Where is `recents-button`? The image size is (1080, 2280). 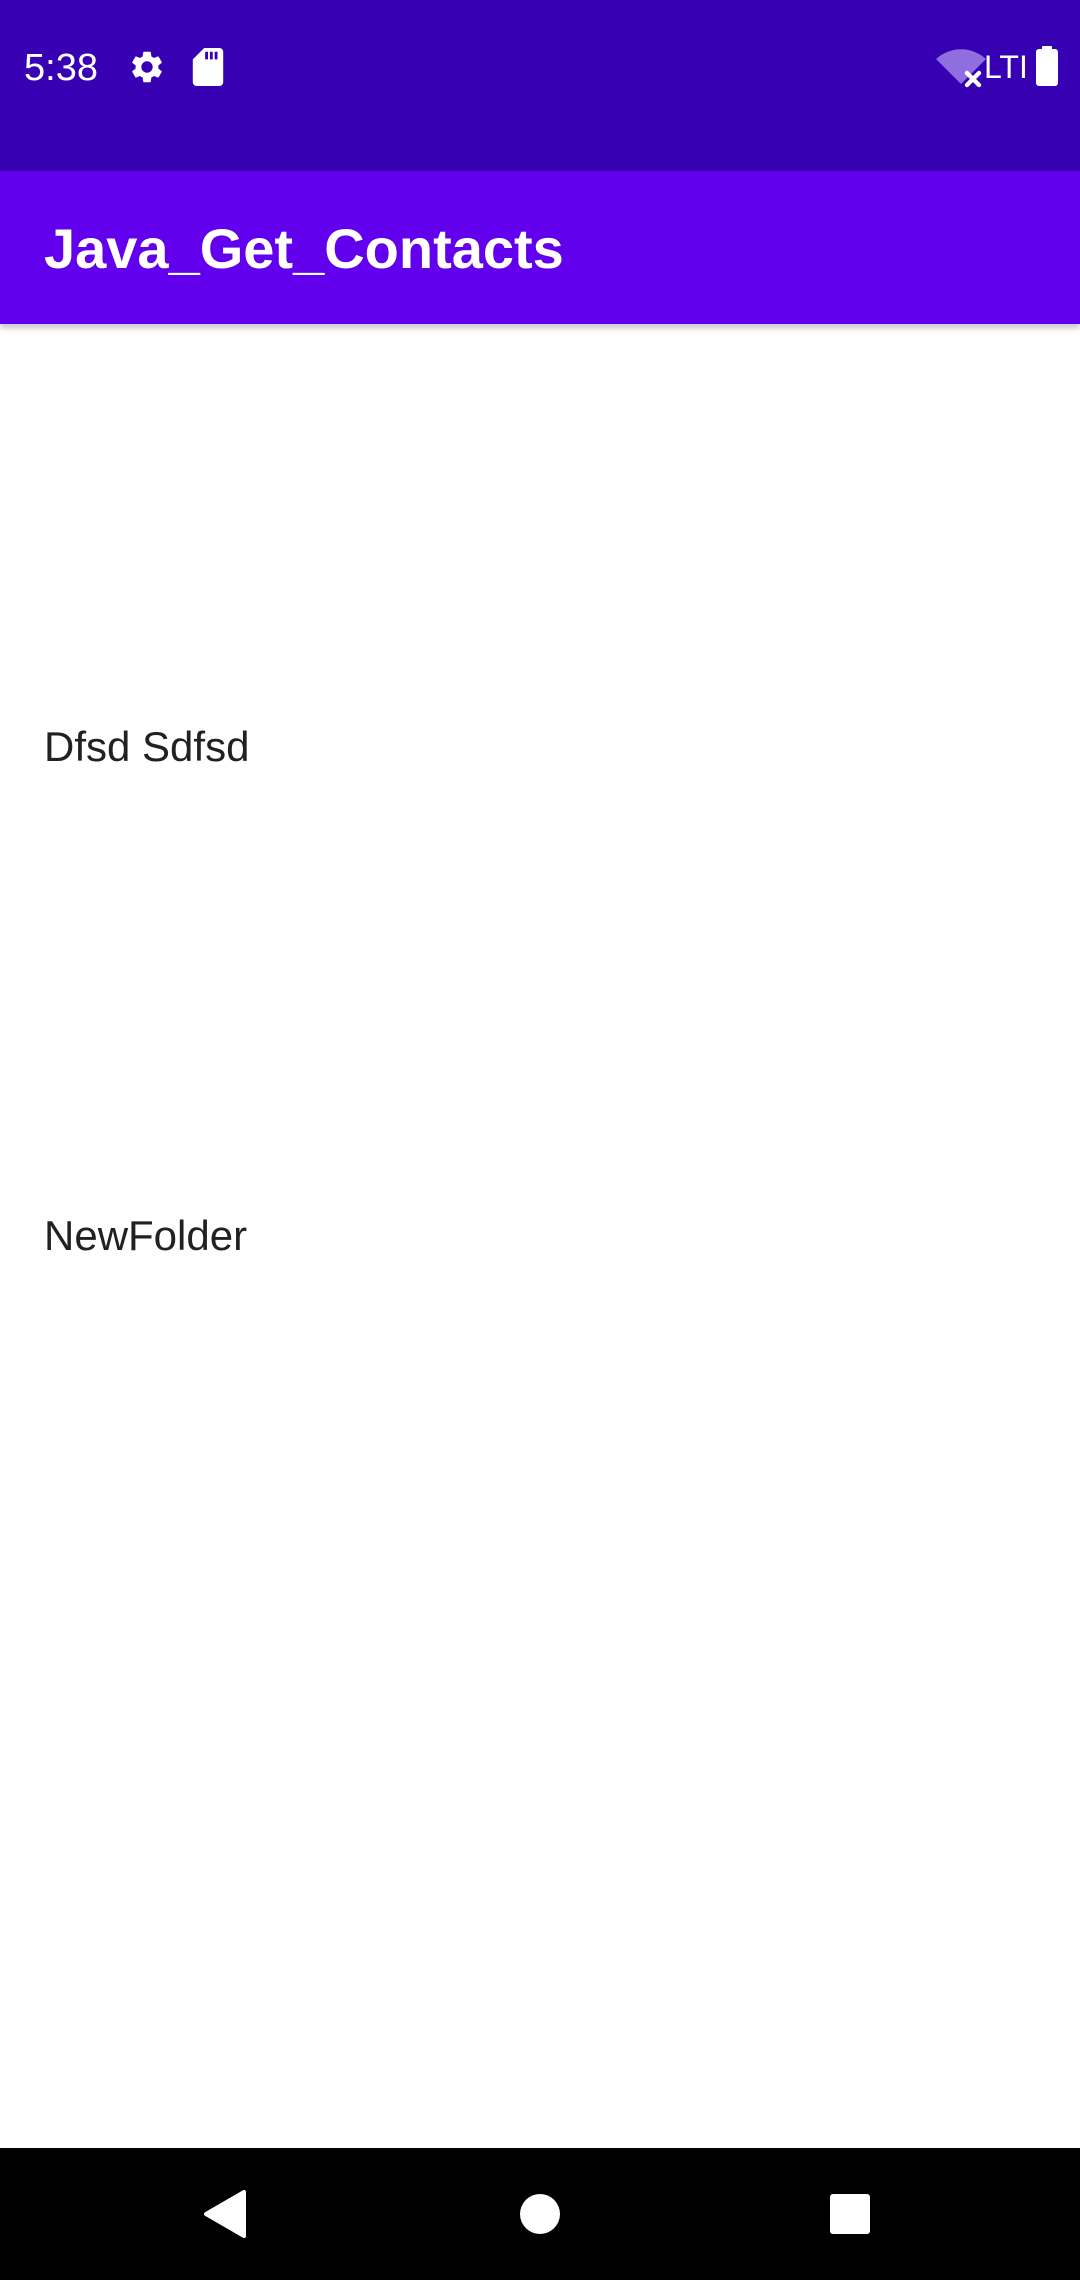
recents-button is located at coordinates (850, 2214).